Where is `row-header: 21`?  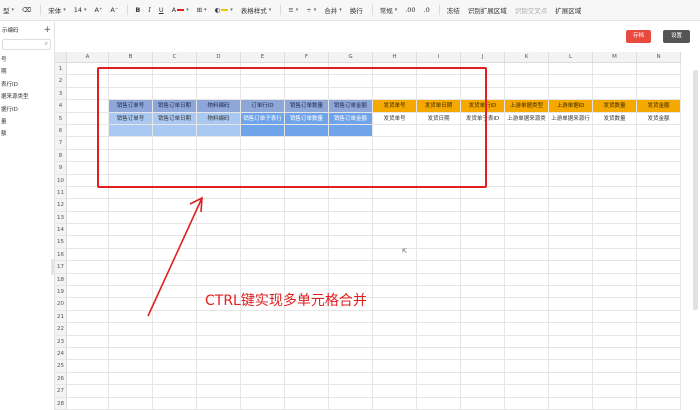 row-header: 21 is located at coordinates (61, 317).